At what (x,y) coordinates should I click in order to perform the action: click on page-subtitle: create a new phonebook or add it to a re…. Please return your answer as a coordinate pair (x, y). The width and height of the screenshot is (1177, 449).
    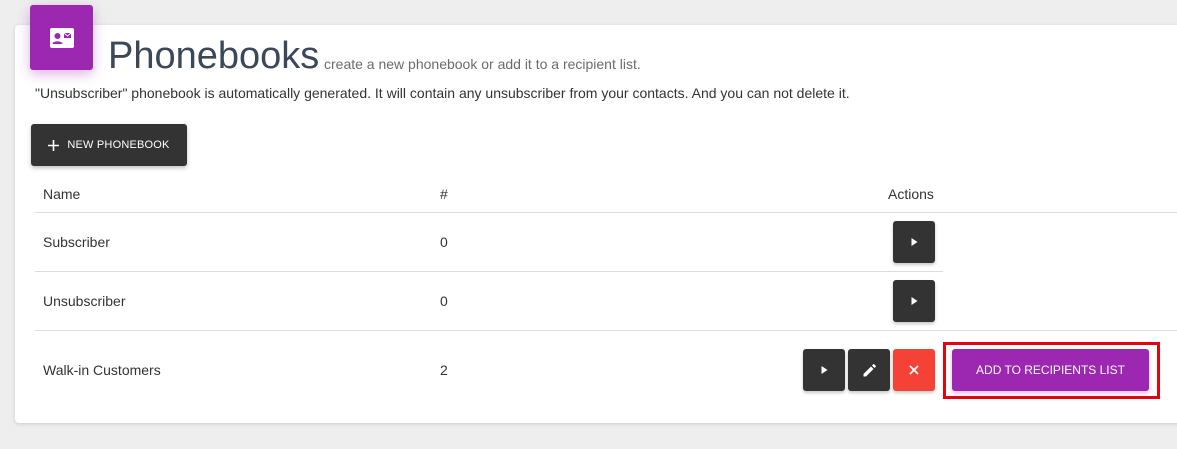
    Looking at the image, I should click on (482, 64).